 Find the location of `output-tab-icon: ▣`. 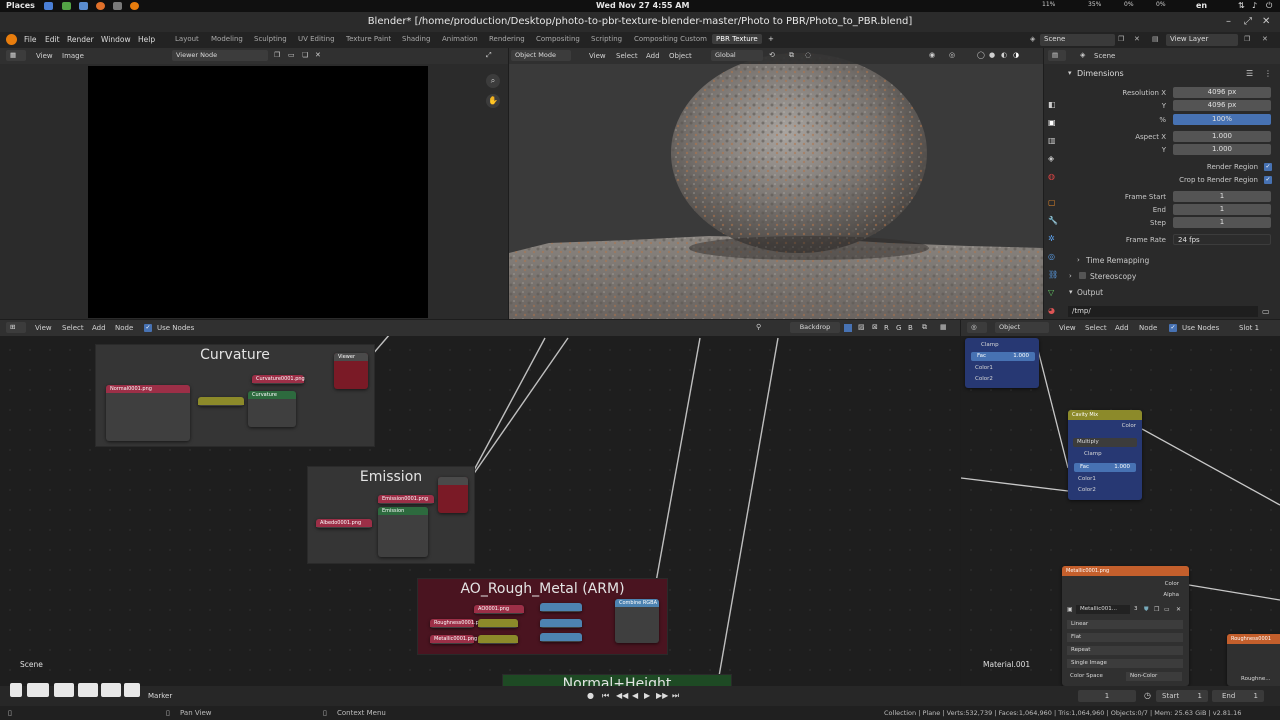

output-tab-icon: ▣ is located at coordinates (1053, 123).